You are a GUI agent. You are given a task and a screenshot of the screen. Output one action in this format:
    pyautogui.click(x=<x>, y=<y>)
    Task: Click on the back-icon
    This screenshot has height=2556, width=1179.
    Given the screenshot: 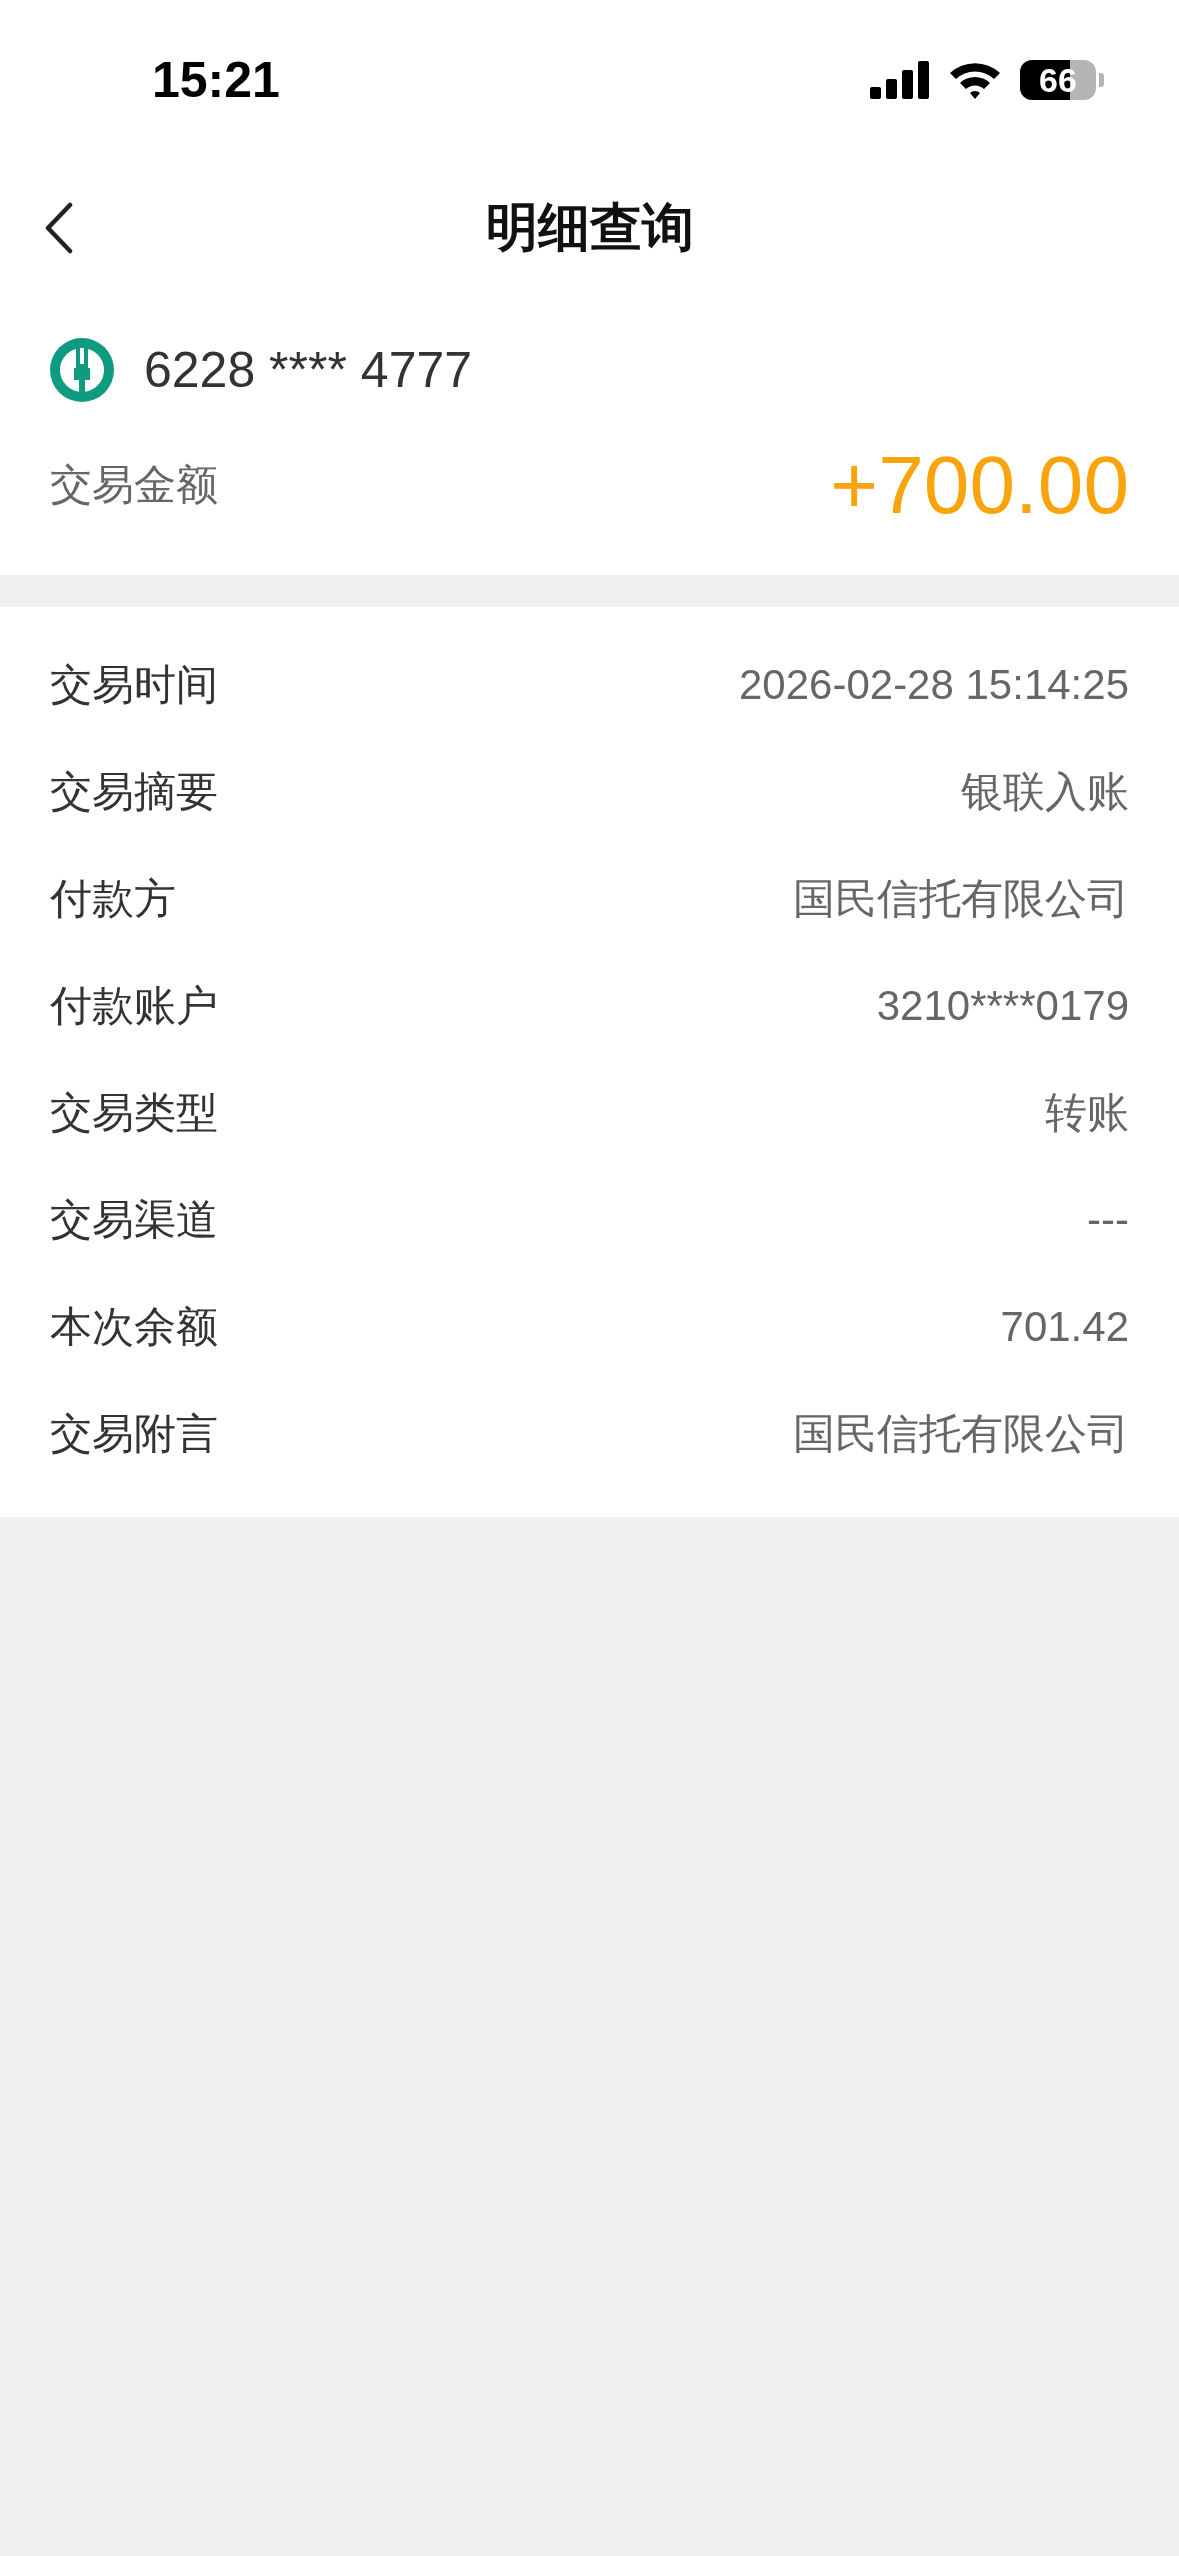 What is the action you would take?
    pyautogui.click(x=59, y=227)
    